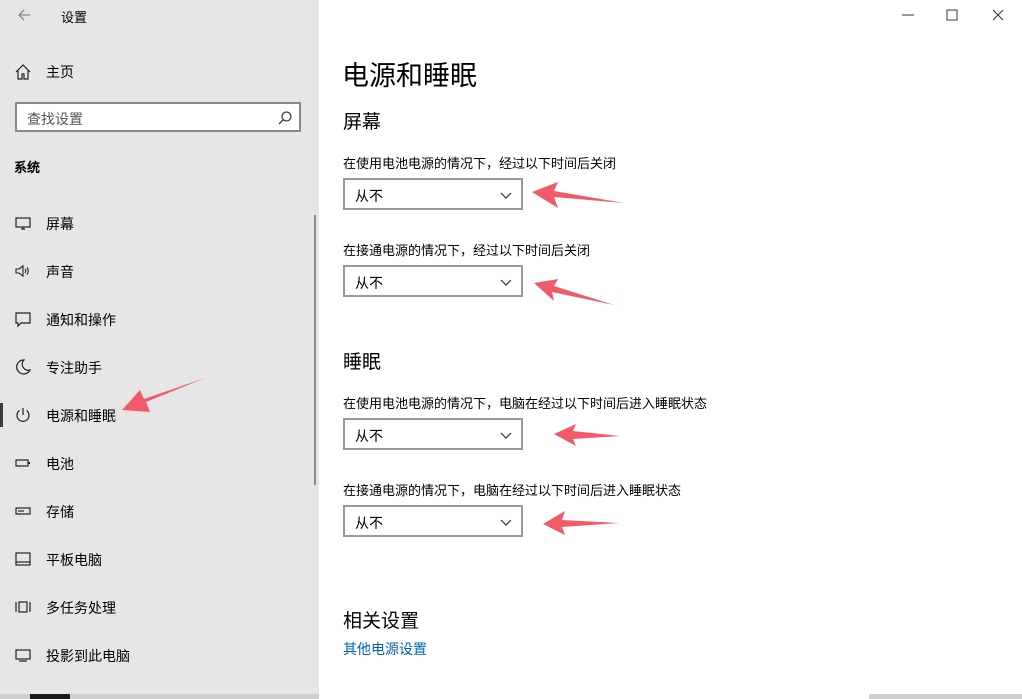 This screenshot has height=699, width=1022. I want to click on sidebar-item-label: 投影到此电脑, so click(88, 657).